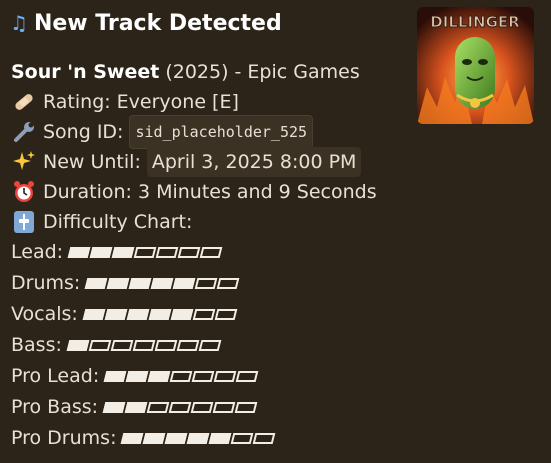  I want to click on difficulty-row: Drums:, so click(125, 283).